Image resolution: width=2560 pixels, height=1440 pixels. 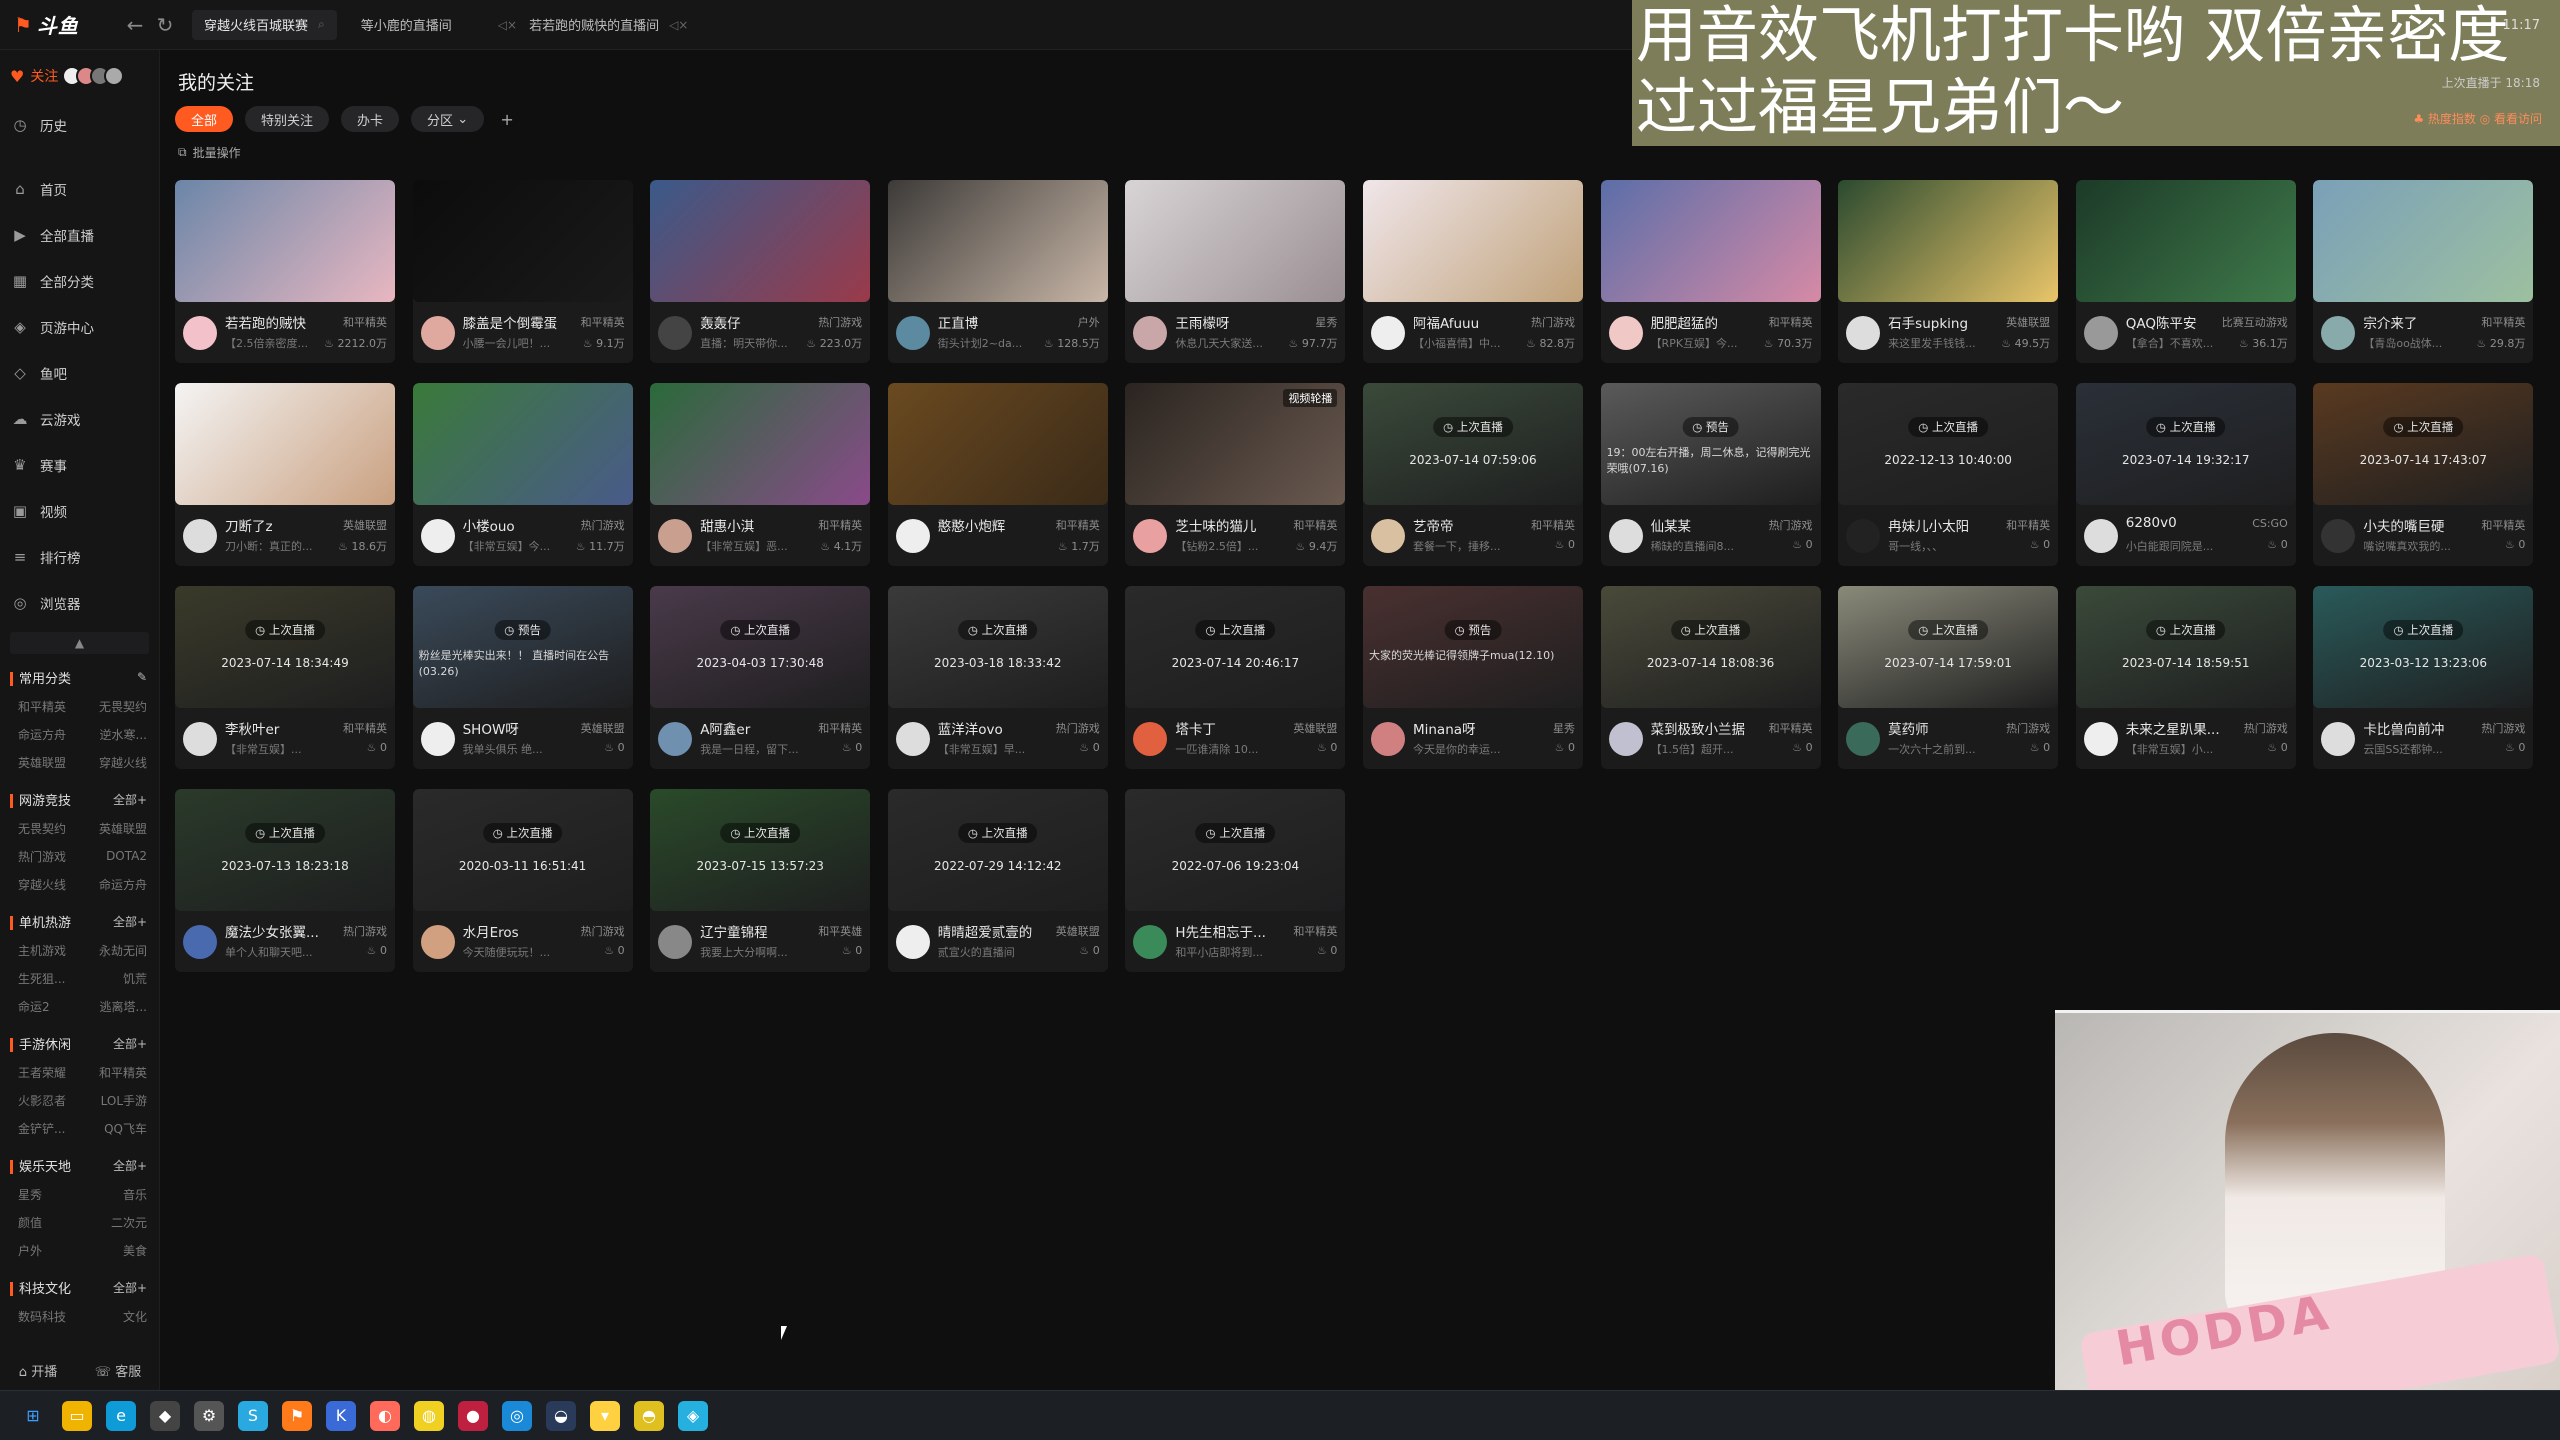 I want to click on sidebar-section-1: 网游竞技 全部+, so click(x=79, y=799).